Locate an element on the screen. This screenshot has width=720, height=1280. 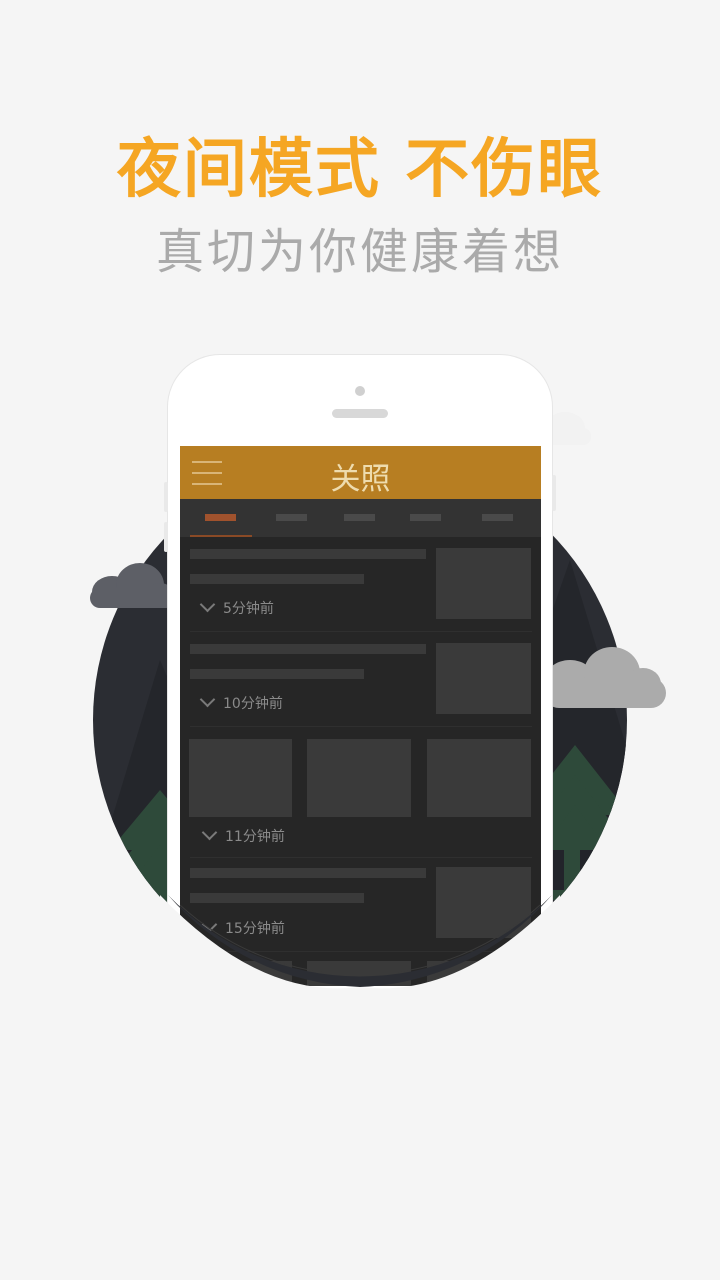
item-meta: 10分钟前 is located at coordinates (240, 702).